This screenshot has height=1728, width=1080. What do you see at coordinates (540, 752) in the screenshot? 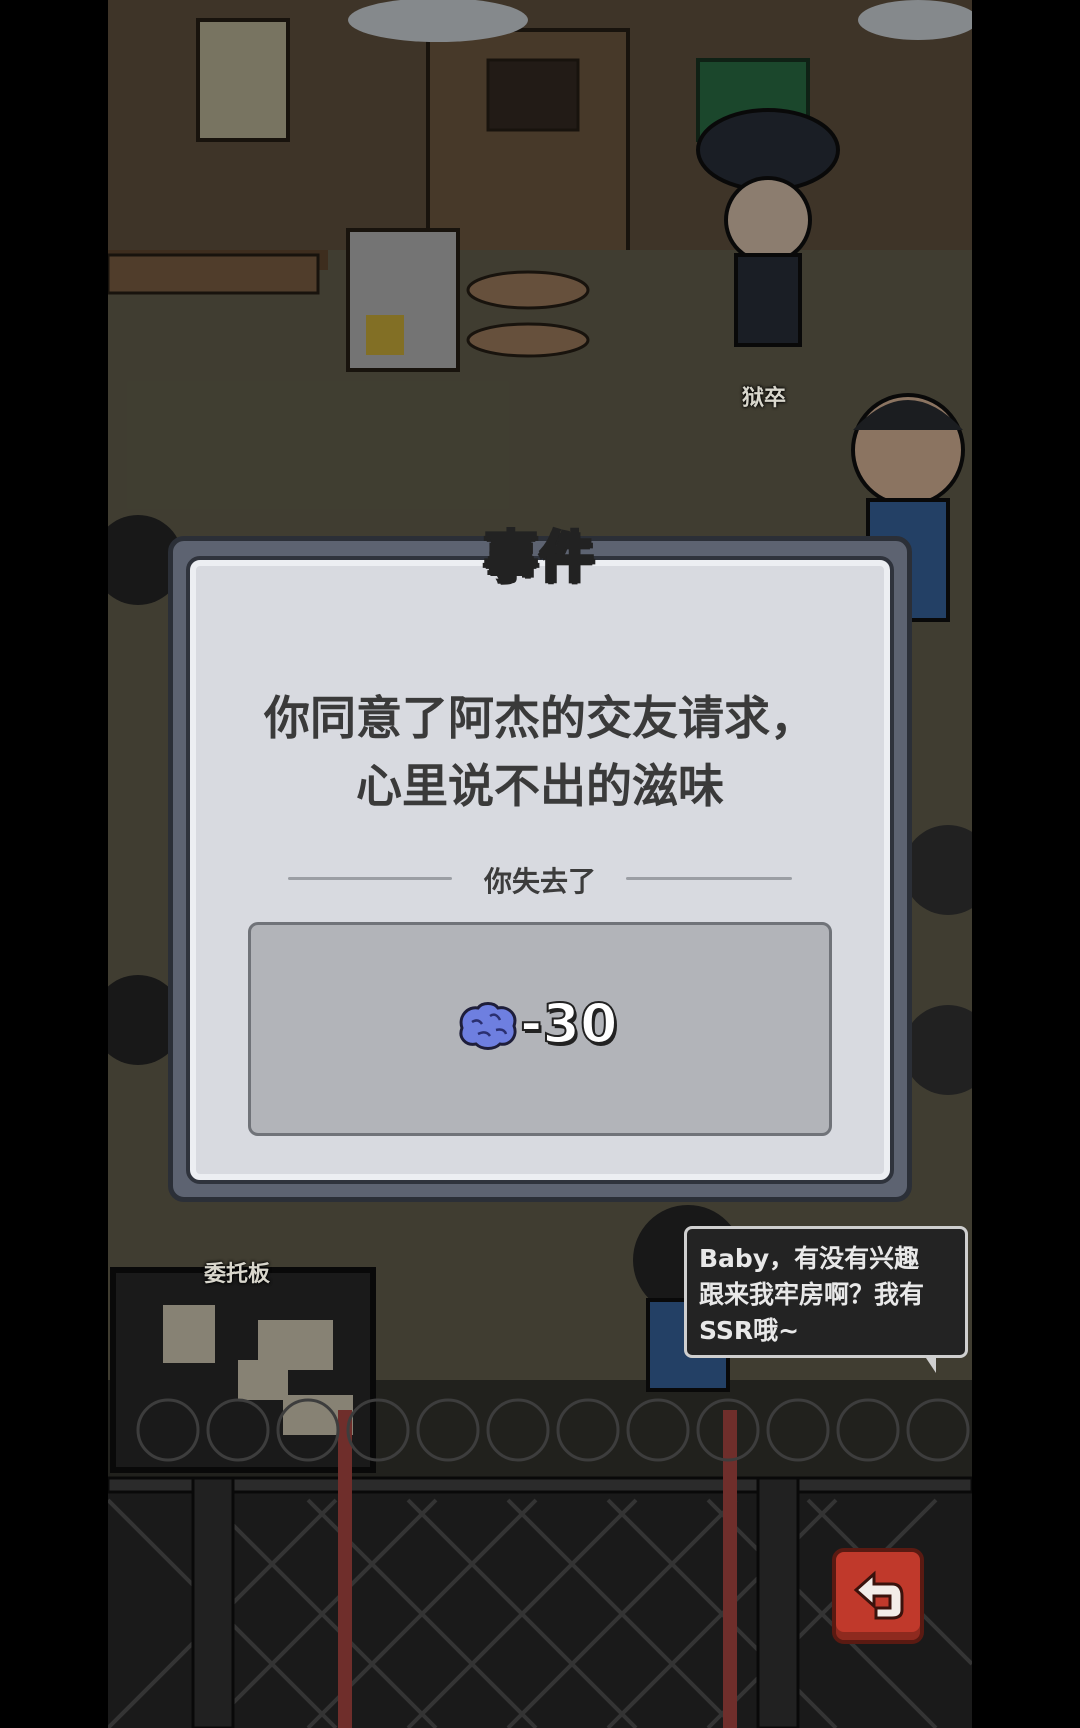
I see `event-message: 你同意了阿杰的交友请求， 心里说不出的滋味` at bounding box center [540, 752].